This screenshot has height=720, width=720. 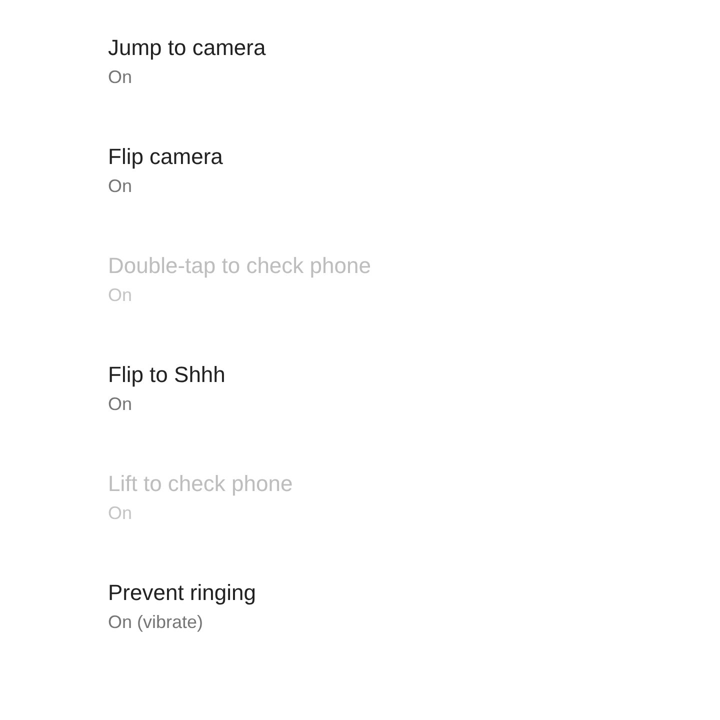 What do you see at coordinates (156, 622) in the screenshot?
I see `setting-summary: On (vibrate)` at bounding box center [156, 622].